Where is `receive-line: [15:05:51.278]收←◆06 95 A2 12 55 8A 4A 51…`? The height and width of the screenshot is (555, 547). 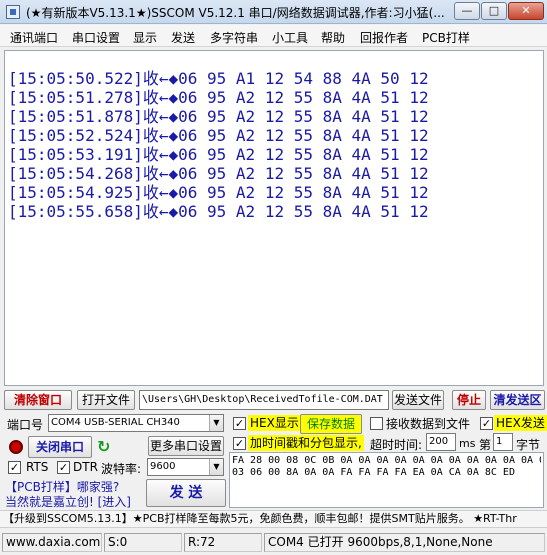
receive-line: [15:05:51.278]收←◆06 95 A2 12 55 8A 4A 51… is located at coordinates (218, 97).